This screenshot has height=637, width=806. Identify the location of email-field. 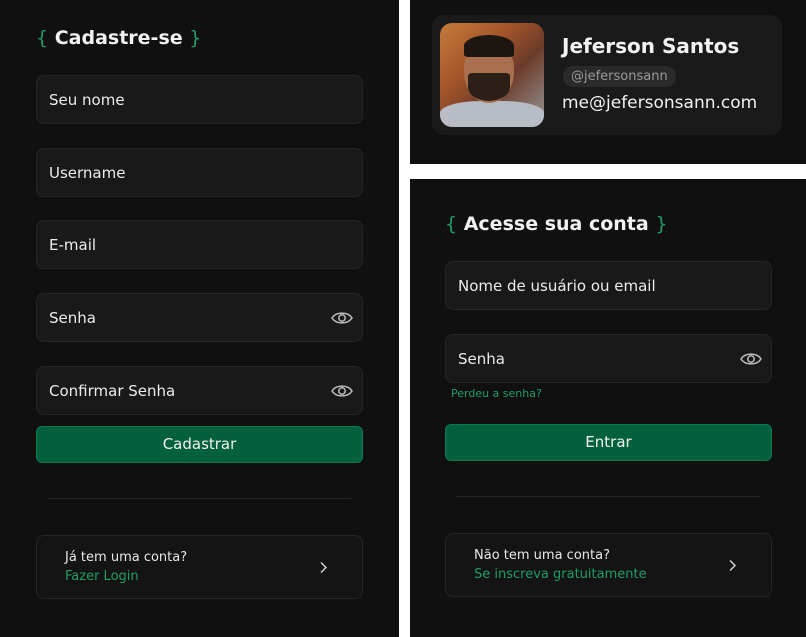
(199, 244).